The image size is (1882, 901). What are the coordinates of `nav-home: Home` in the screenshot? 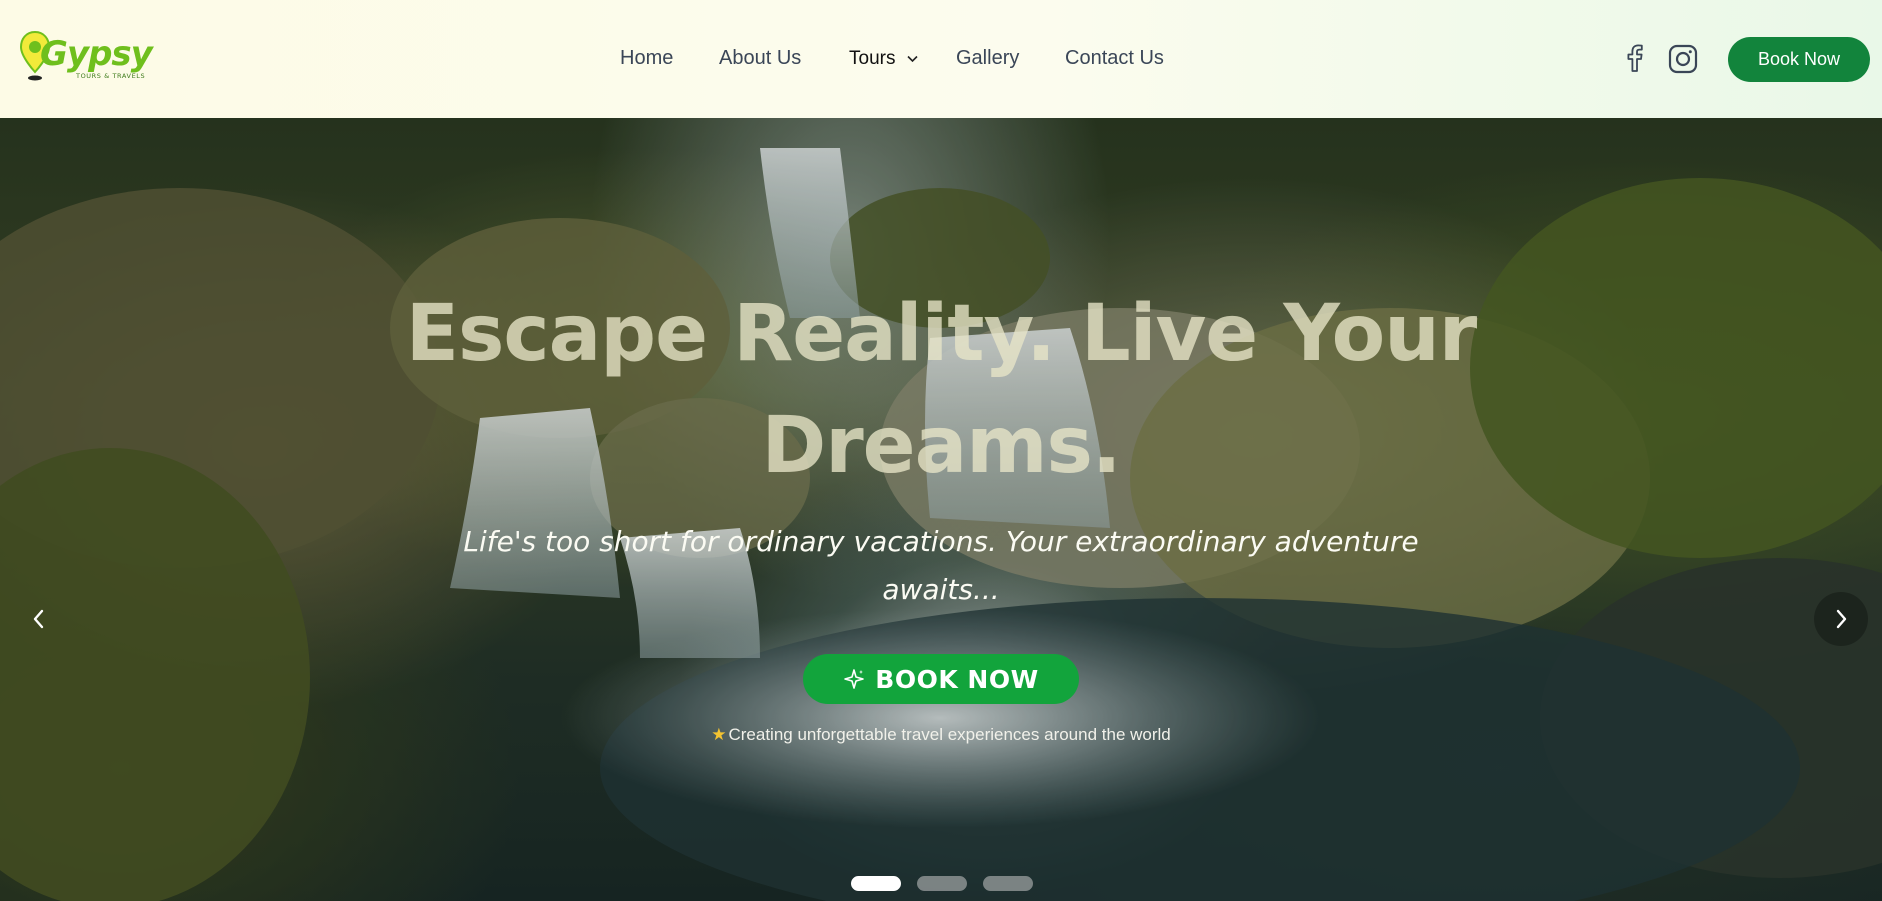 It's located at (646, 58).